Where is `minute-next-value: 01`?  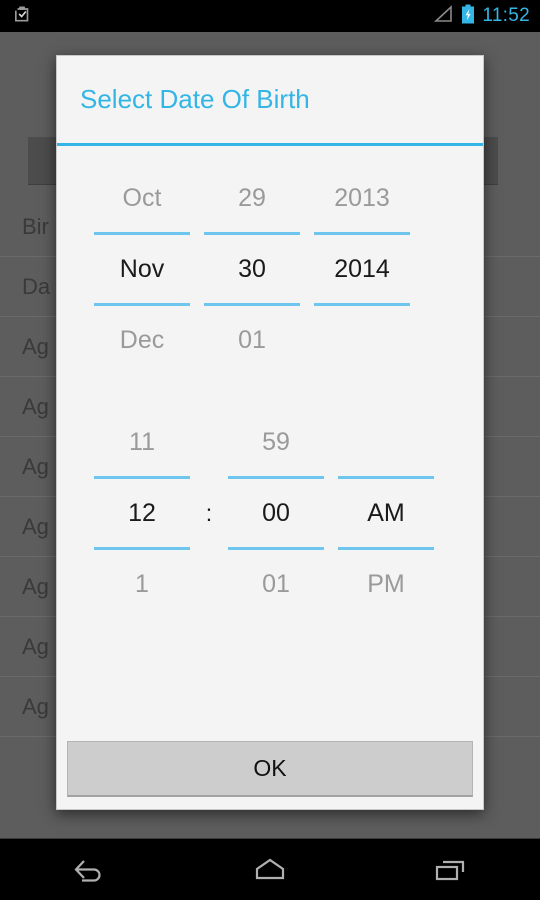 minute-next-value: 01 is located at coordinates (276, 584).